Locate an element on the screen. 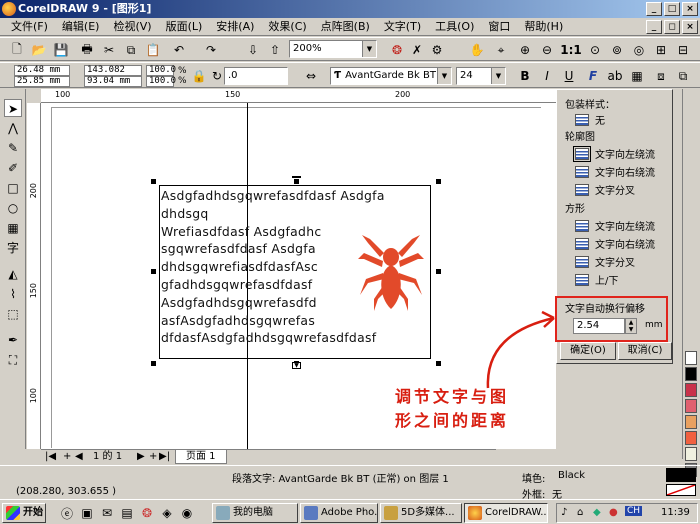 This screenshot has height=524, width=700. tray-antivirus-icon: ◆ is located at coordinates (597, 512).